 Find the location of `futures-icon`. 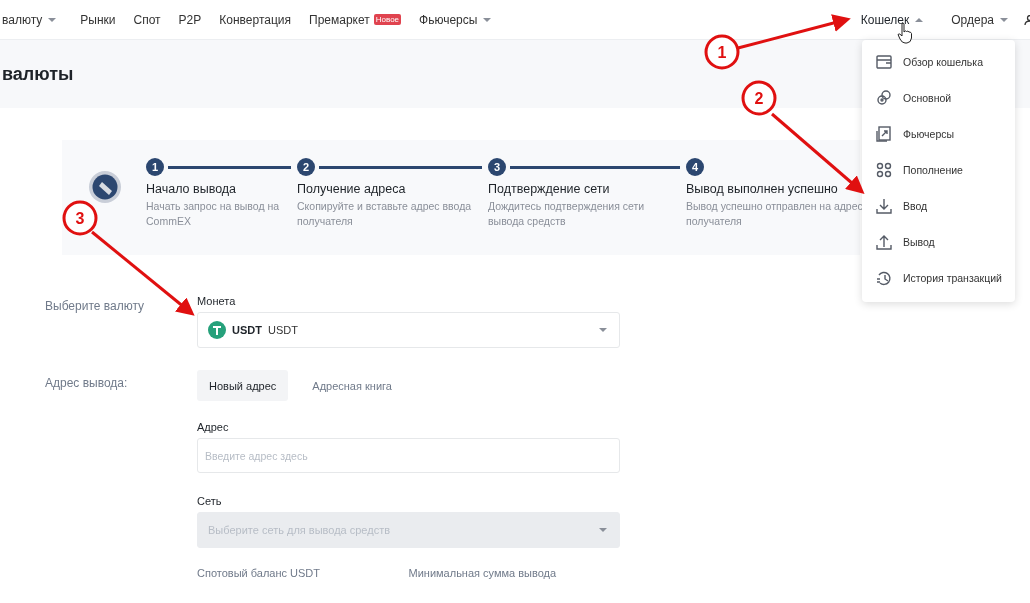

futures-icon is located at coordinates (884, 134).